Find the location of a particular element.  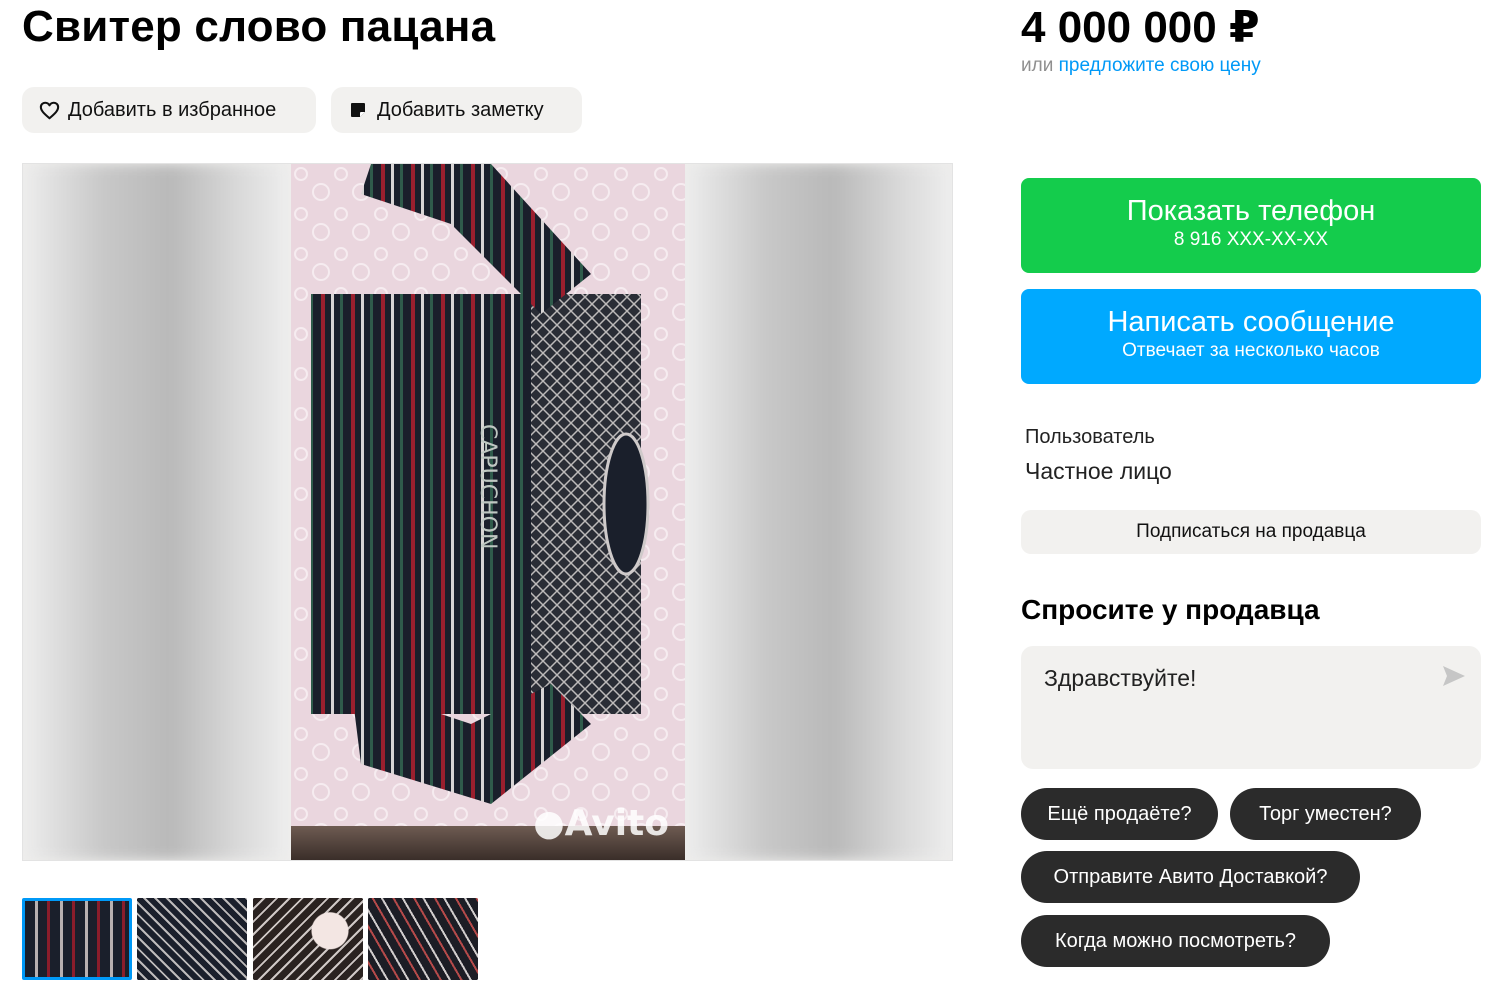

write-message-label: Написать сообщение is located at coordinates (1251, 322).